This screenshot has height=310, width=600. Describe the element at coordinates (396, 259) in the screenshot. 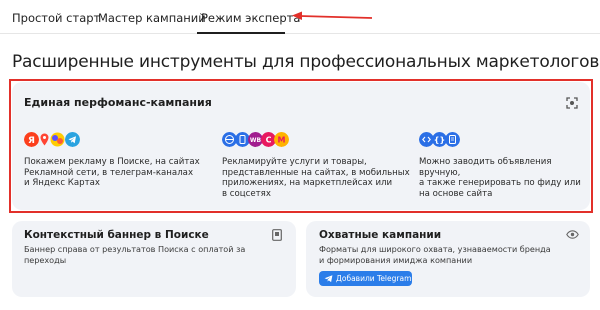

I see `description-line: и формирования имиджа компании` at that location.